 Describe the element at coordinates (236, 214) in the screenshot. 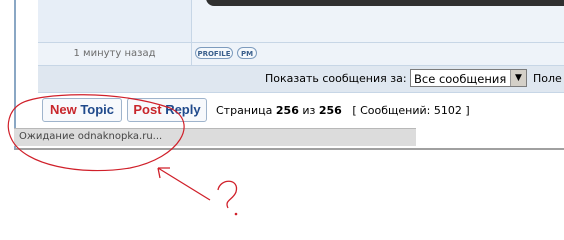

I see `annotation-question-dot` at that location.